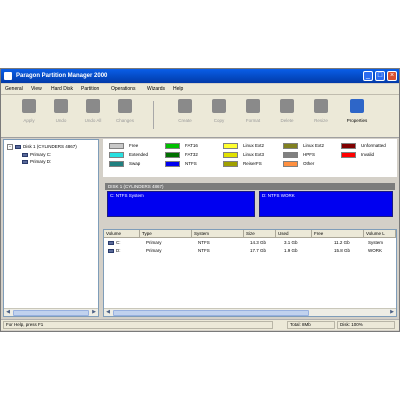 This screenshot has width=400, height=400. Describe the element at coordinates (181, 204) in the screenshot. I see `partition-block-c: C: NTFS System` at that location.